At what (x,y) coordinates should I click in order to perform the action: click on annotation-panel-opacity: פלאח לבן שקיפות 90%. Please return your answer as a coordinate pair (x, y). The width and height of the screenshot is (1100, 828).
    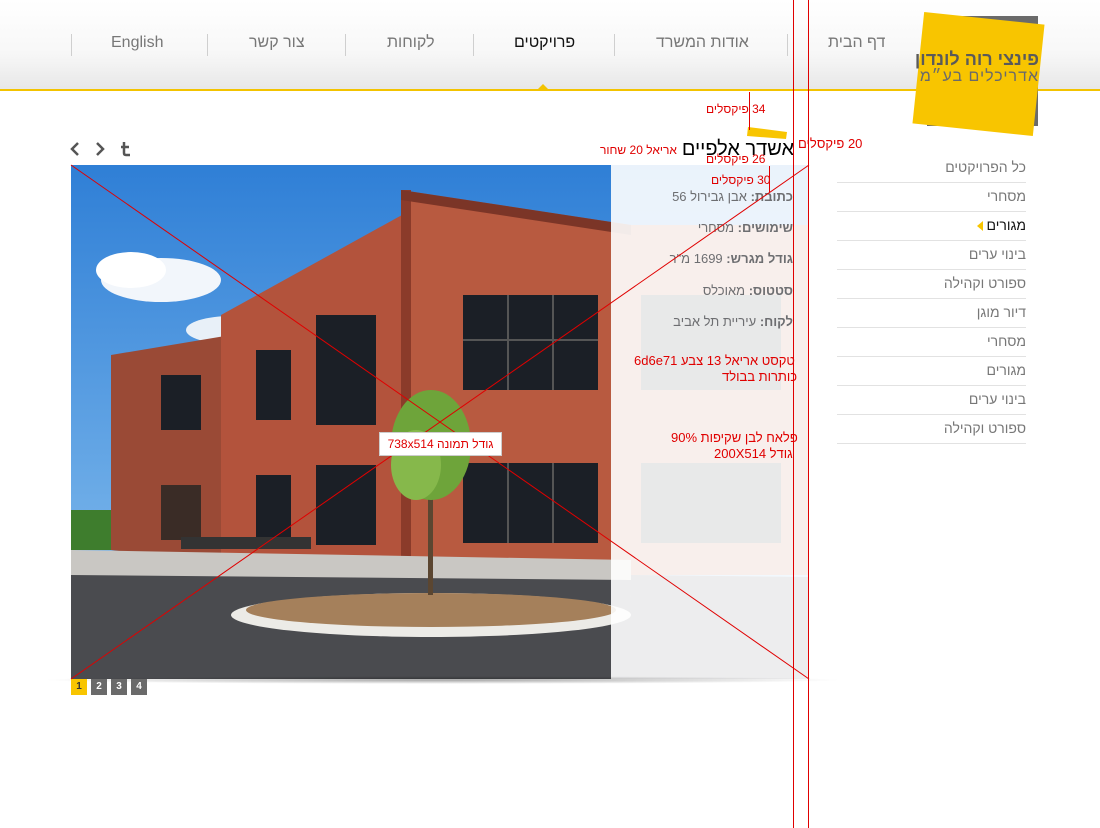
    Looking at the image, I should click on (734, 437).